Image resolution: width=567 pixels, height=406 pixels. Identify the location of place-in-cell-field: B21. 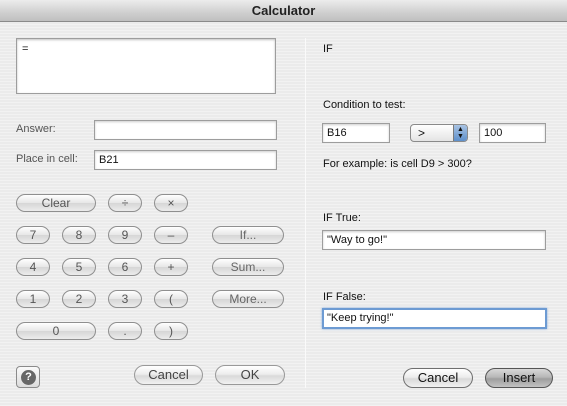
(185, 160).